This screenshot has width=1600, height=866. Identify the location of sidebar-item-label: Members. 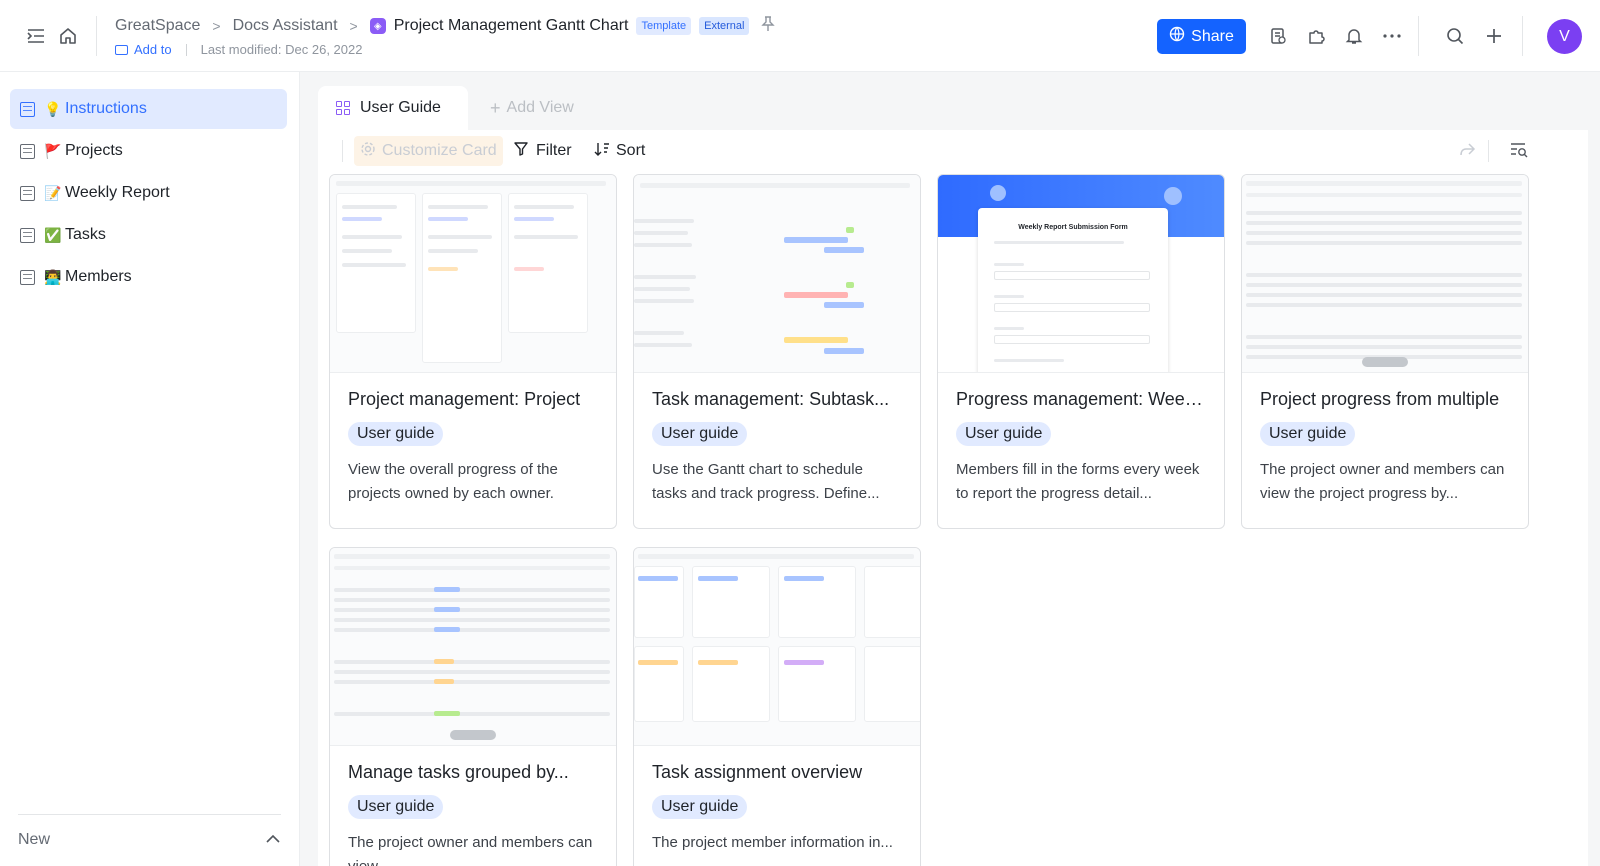
(98, 276).